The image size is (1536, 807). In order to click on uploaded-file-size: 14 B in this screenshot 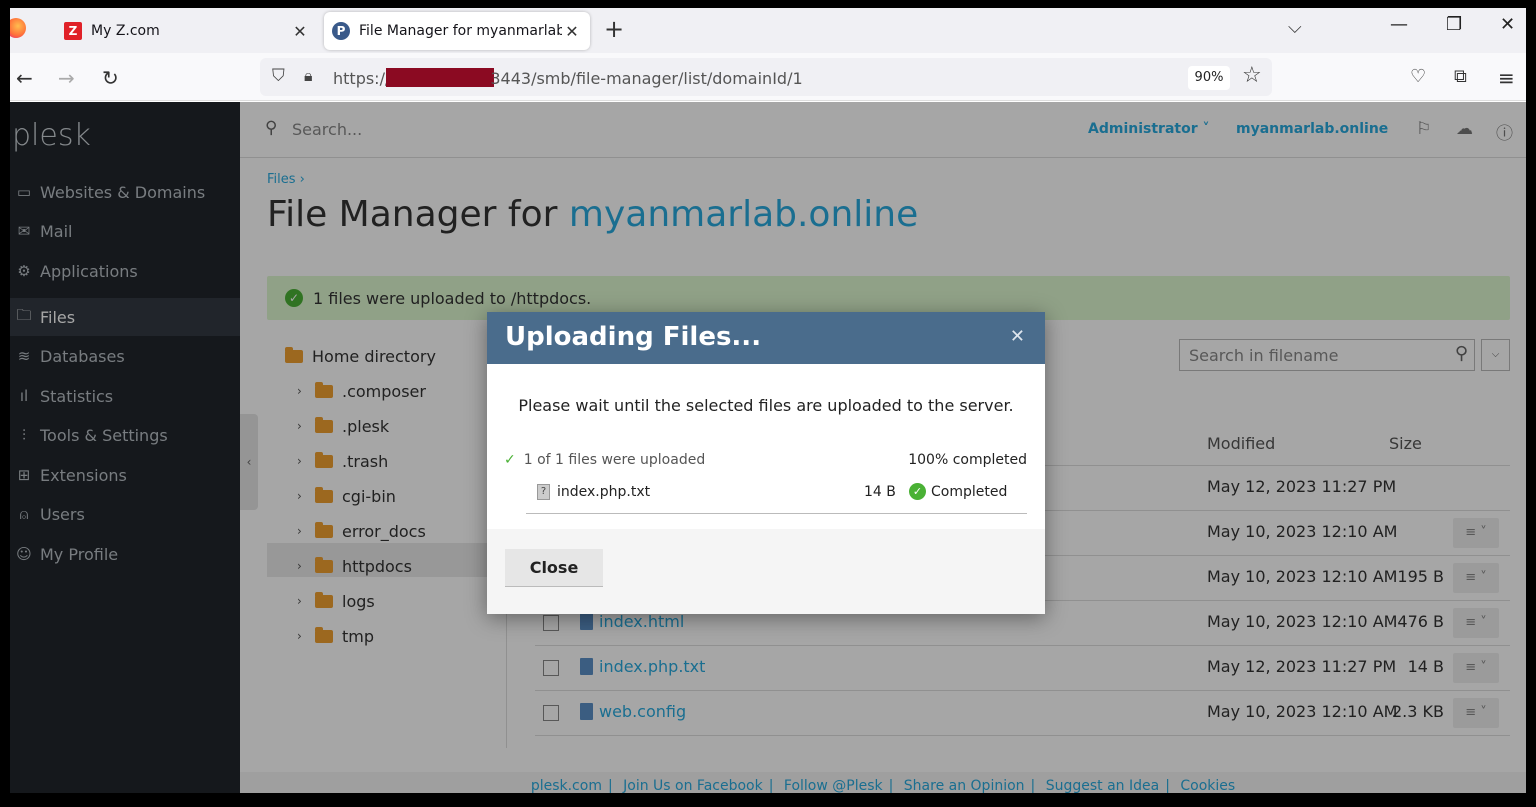, I will do `click(880, 492)`.